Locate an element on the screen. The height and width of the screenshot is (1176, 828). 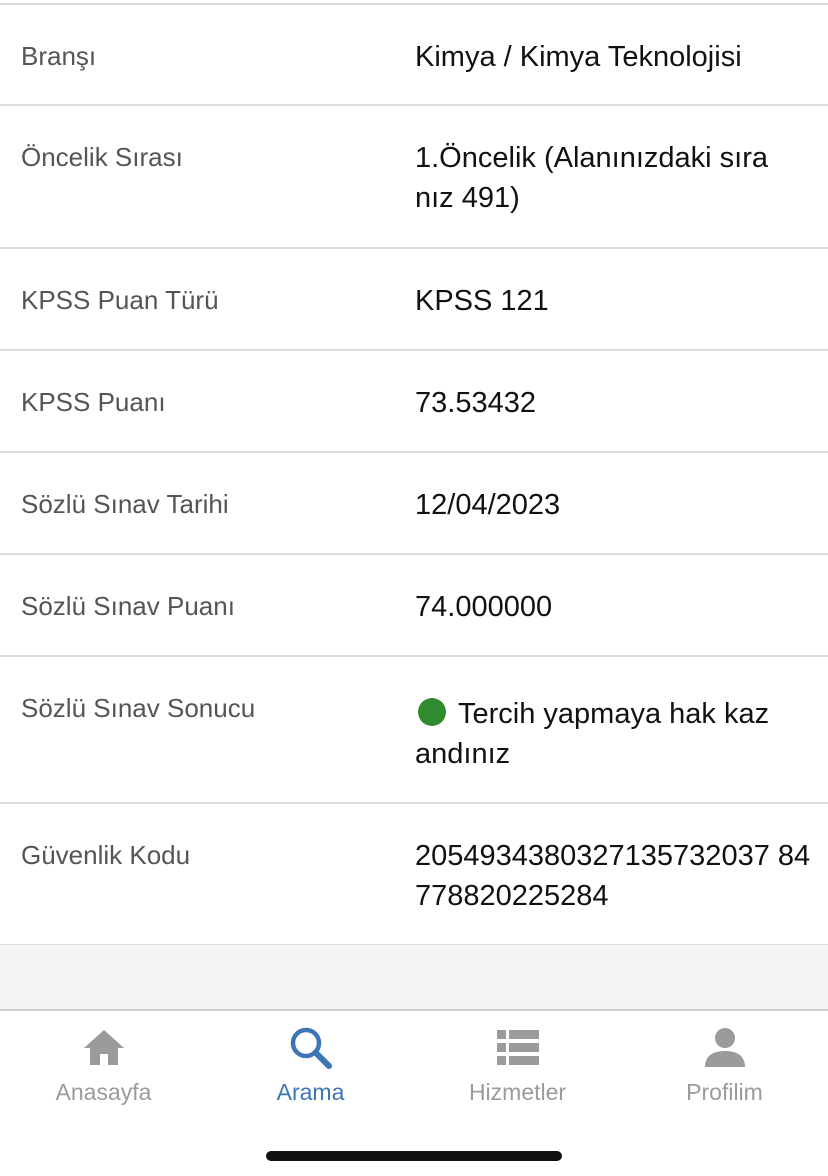
tab-anasayfa: Anasayfa is located at coordinates (103, 1066).